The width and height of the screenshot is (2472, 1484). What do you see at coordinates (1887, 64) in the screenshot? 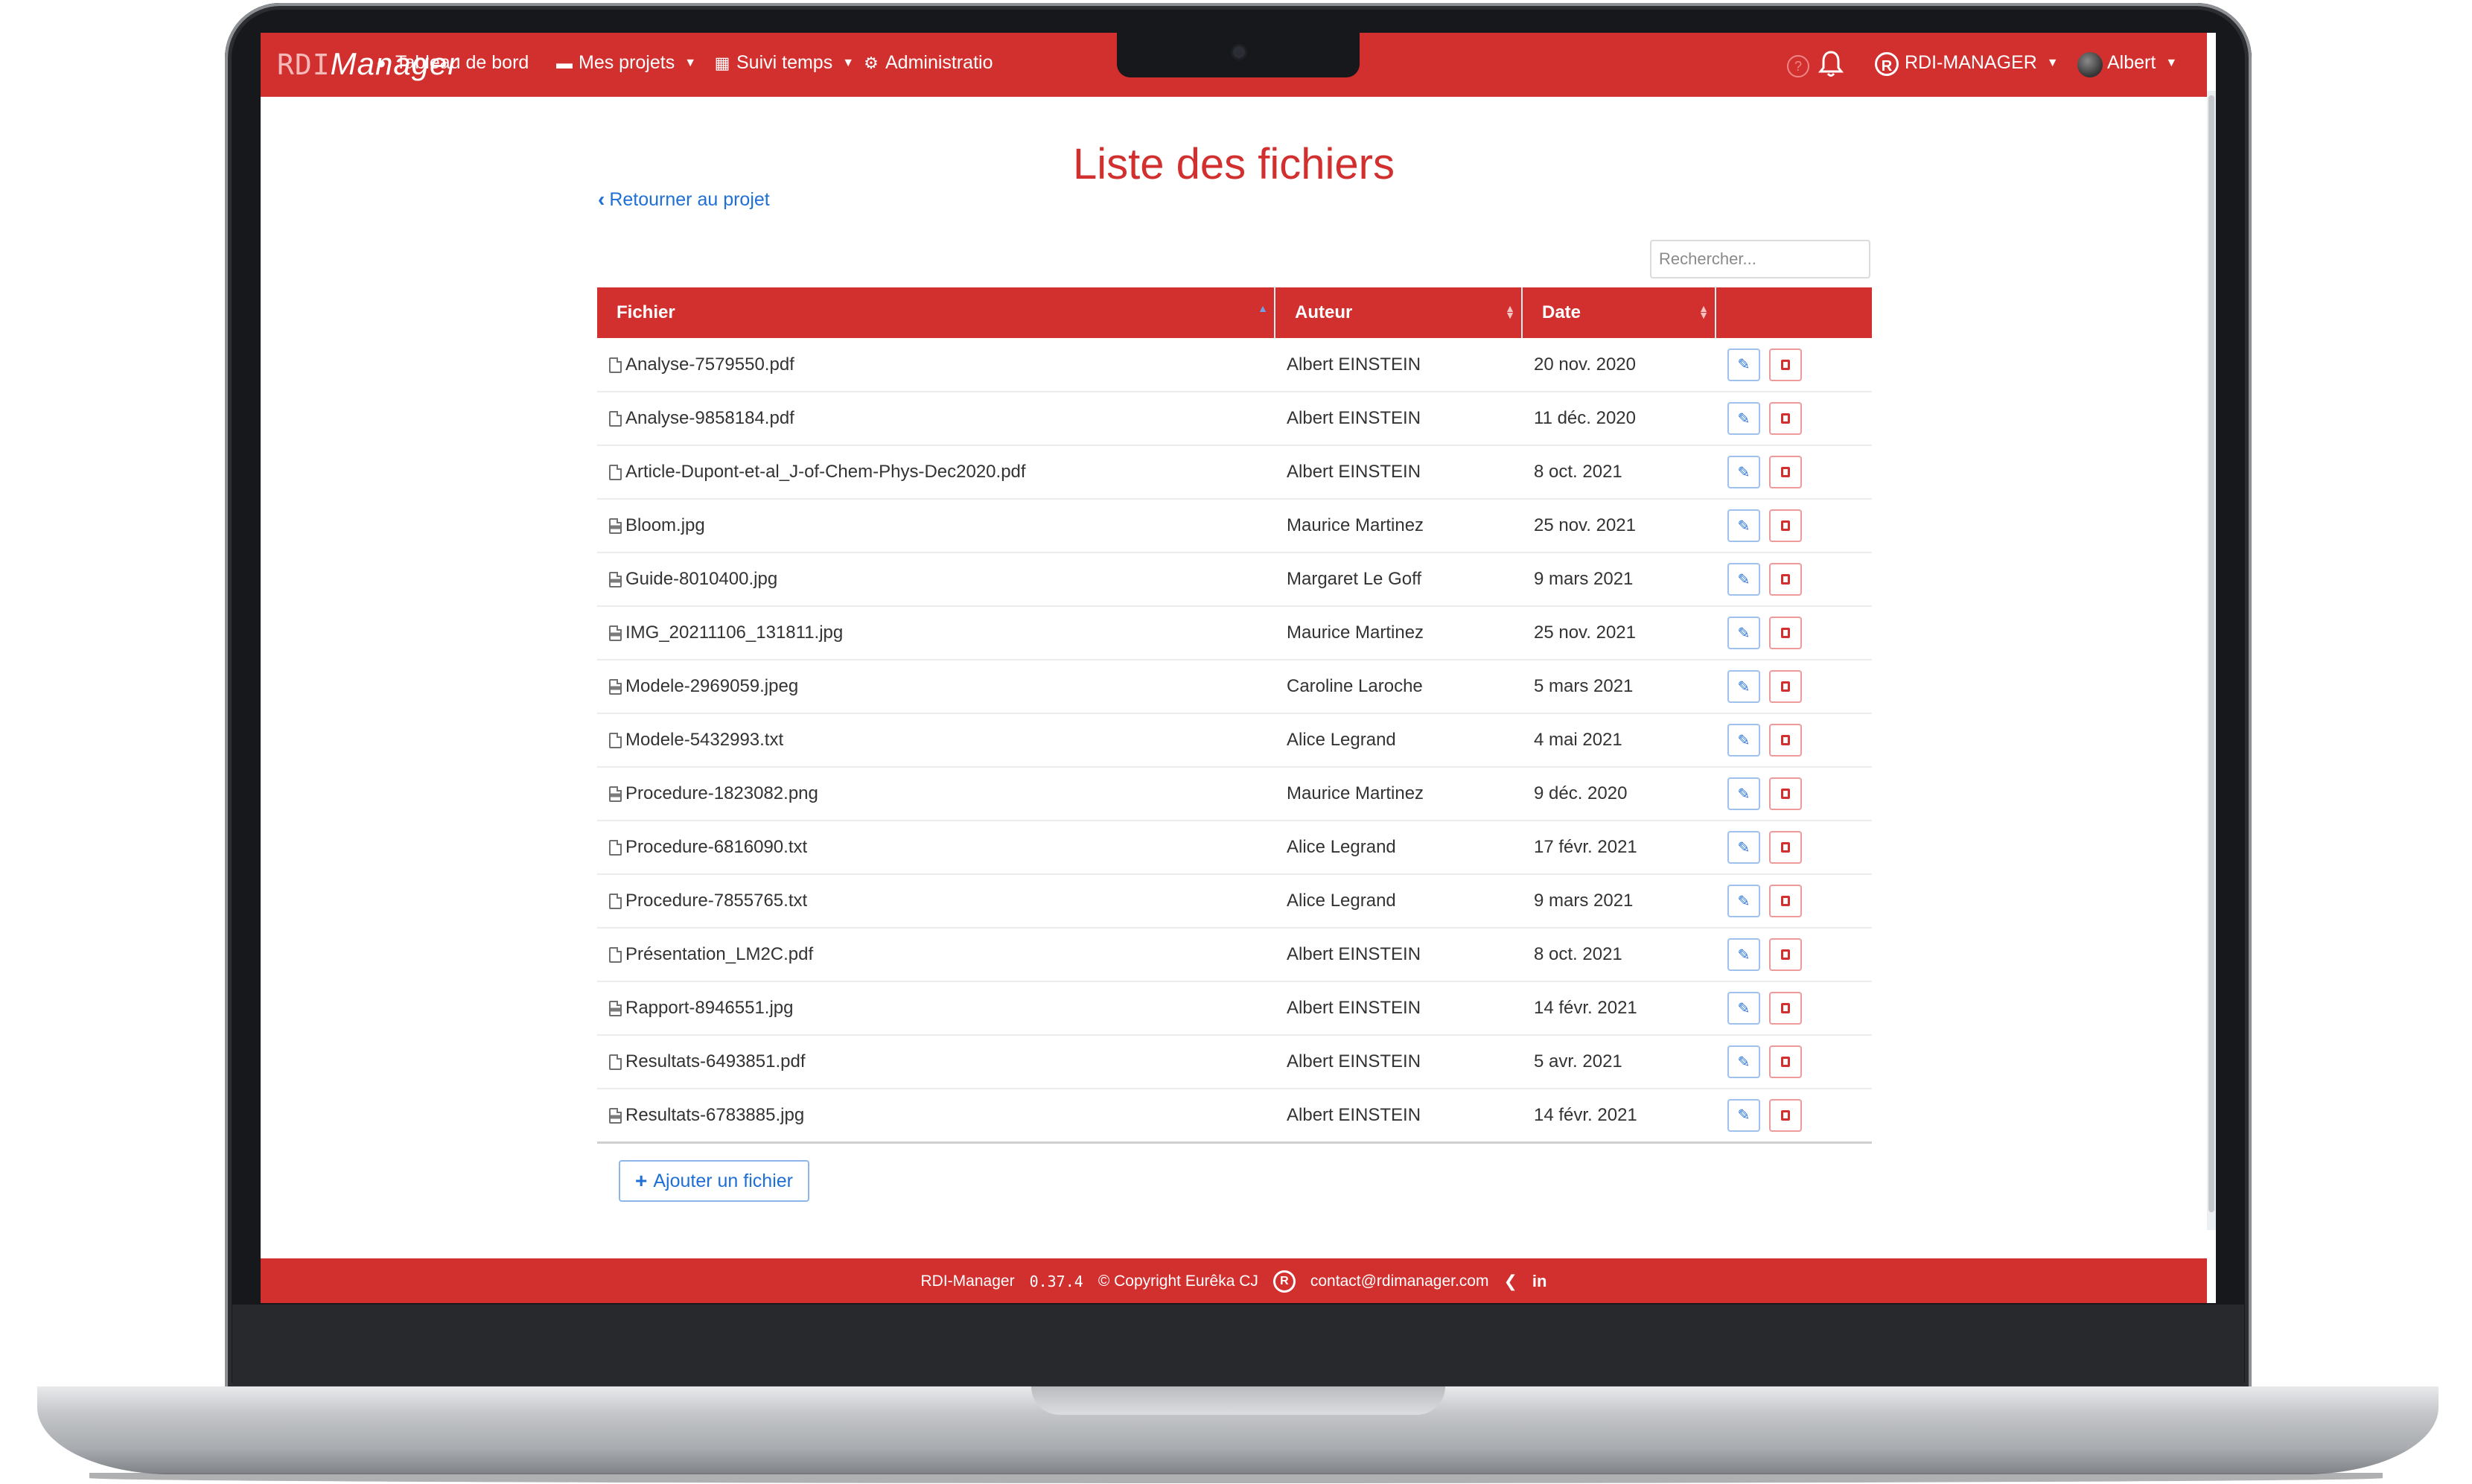
I see `org-logo-icon: R` at bounding box center [1887, 64].